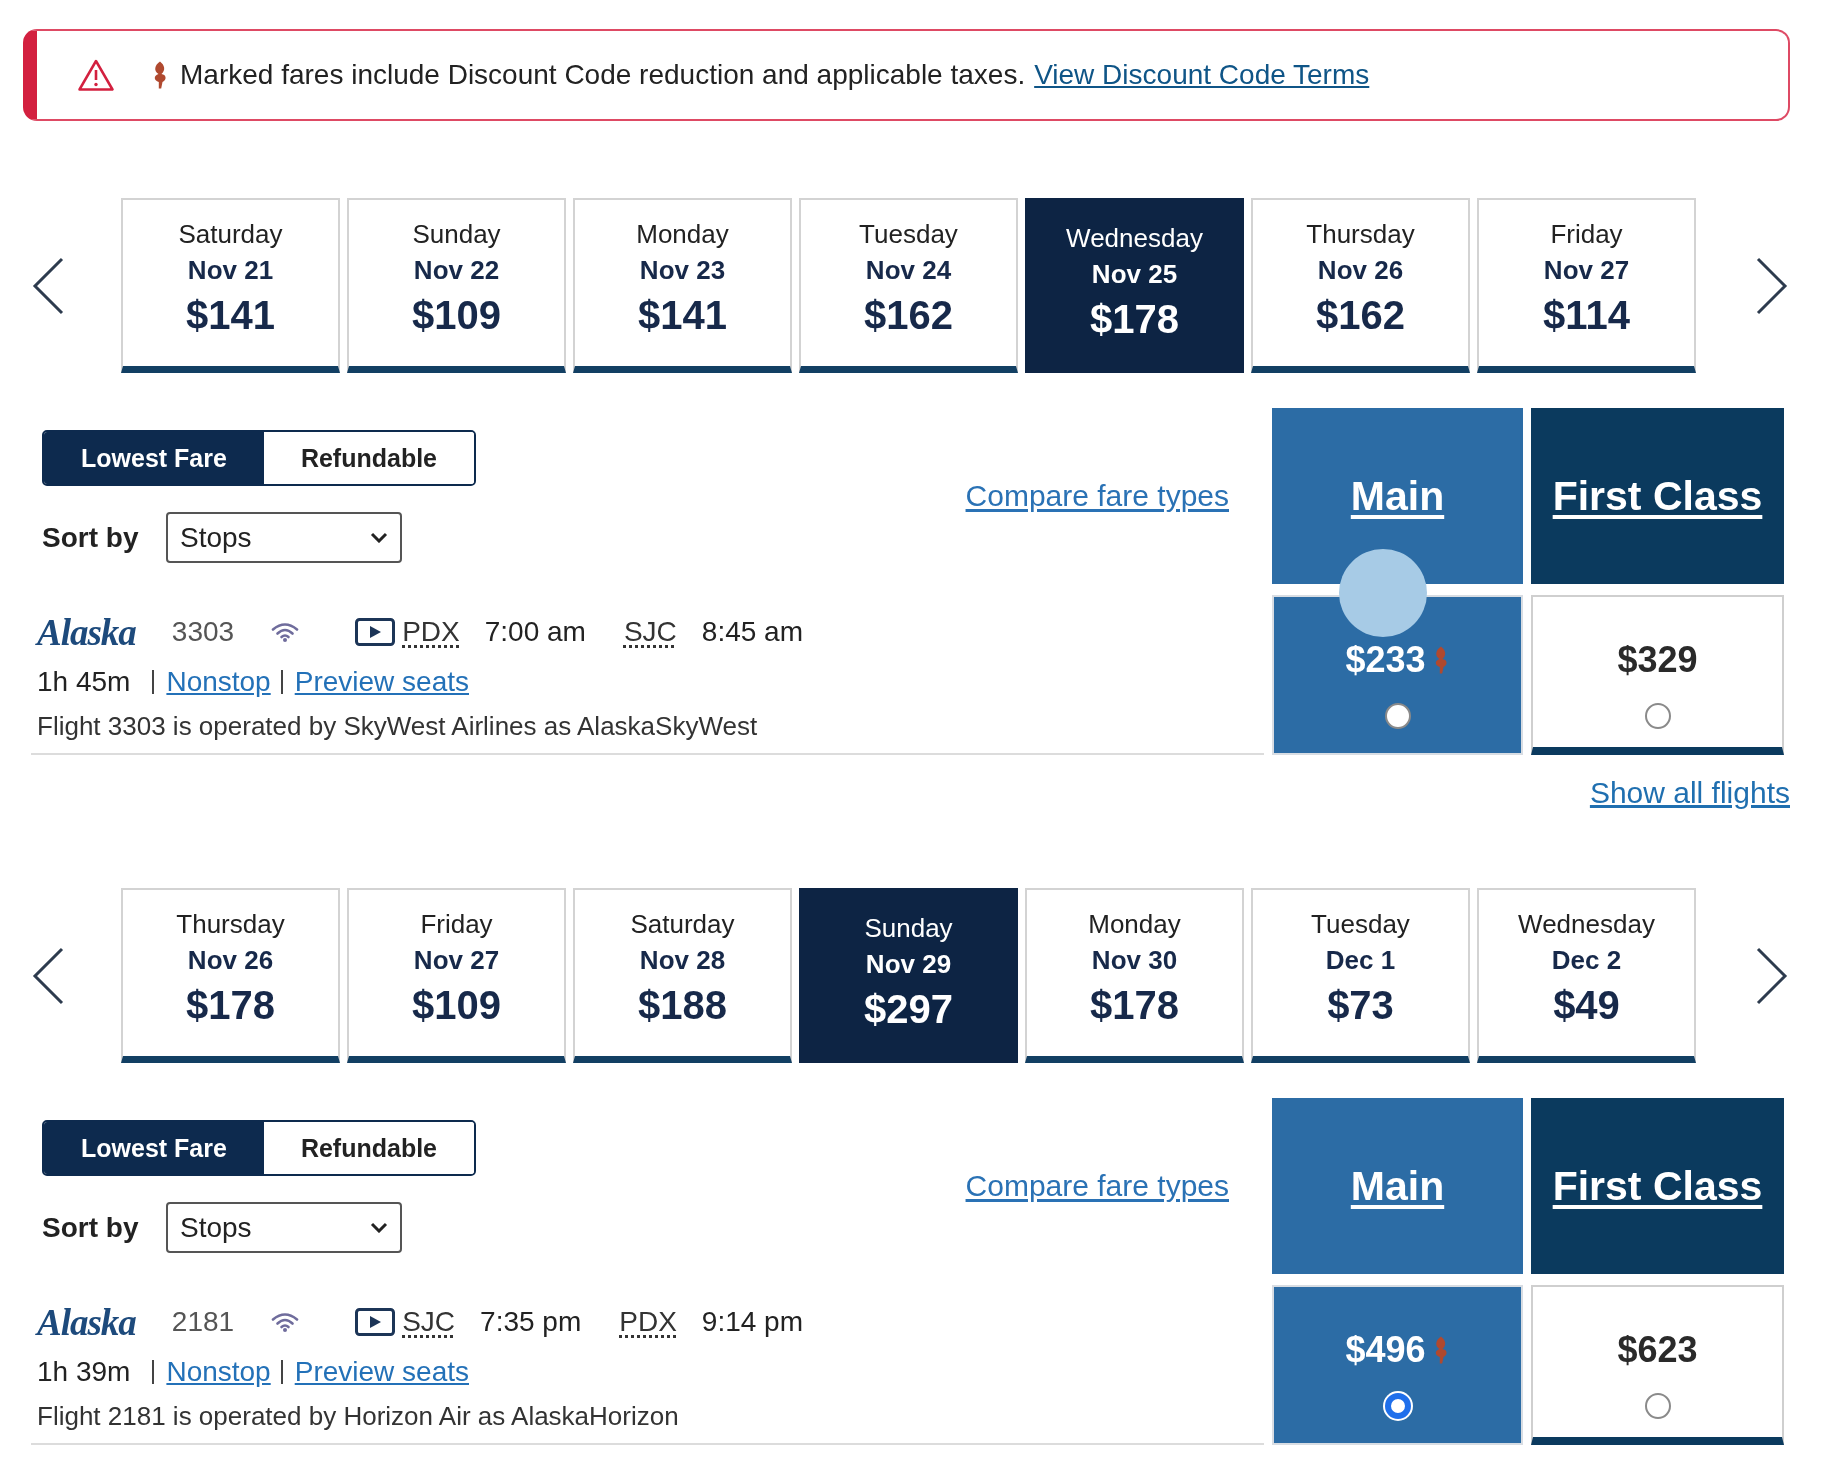 The height and width of the screenshot is (1472, 1828). I want to click on date-tab: Saturday Nov 21 $141, so click(230, 285).